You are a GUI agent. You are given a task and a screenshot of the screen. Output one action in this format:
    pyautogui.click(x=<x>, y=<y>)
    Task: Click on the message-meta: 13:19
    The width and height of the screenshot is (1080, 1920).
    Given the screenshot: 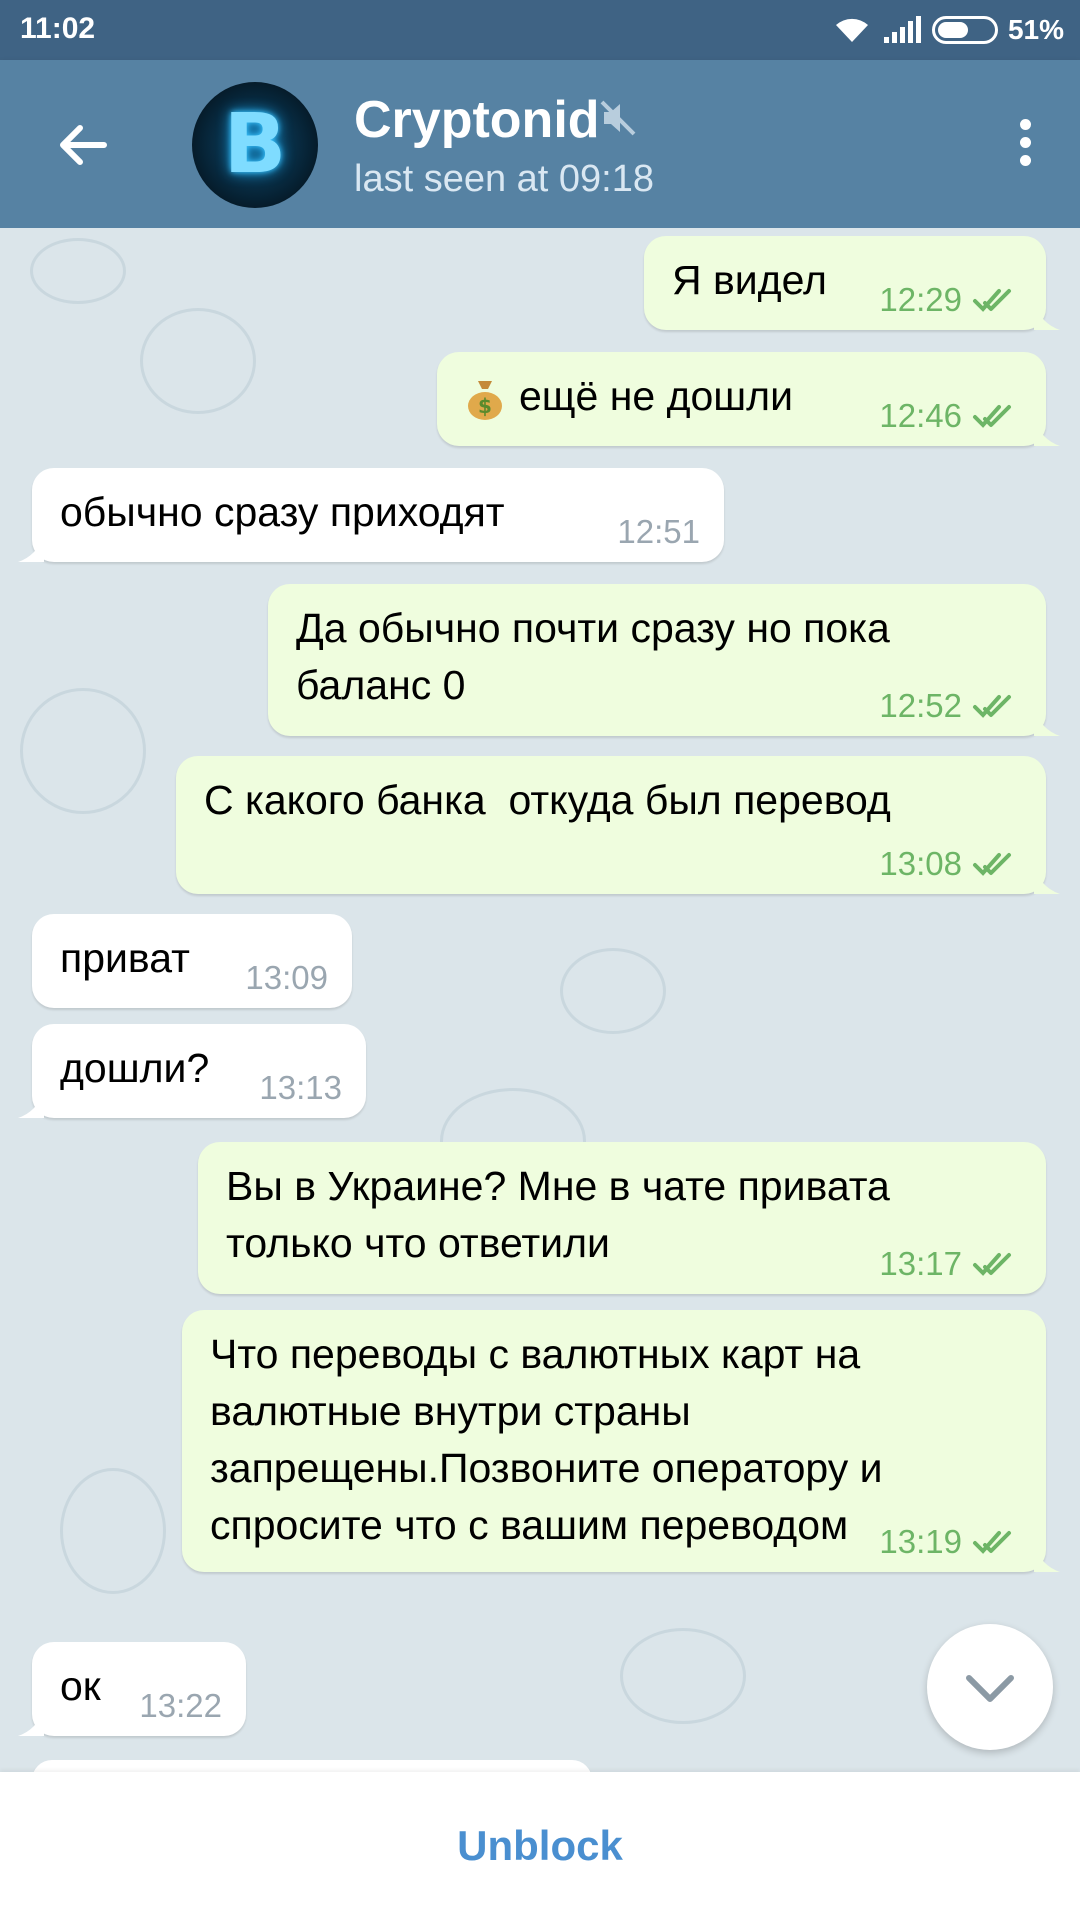 What is the action you would take?
    pyautogui.click(x=950, y=1542)
    